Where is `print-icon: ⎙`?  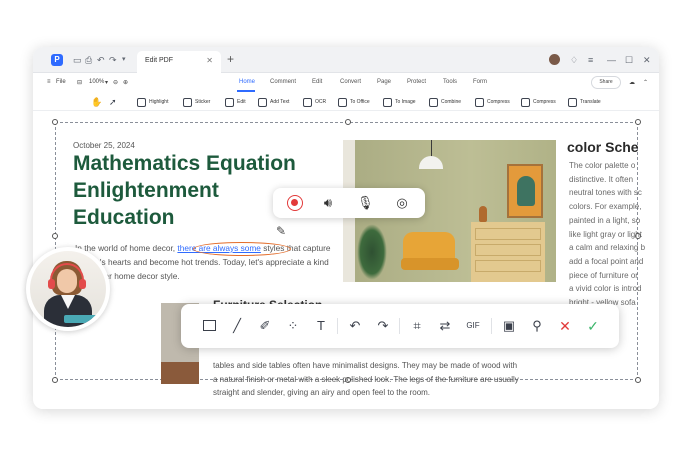
print-icon: ⎙ is located at coordinates (88, 60).